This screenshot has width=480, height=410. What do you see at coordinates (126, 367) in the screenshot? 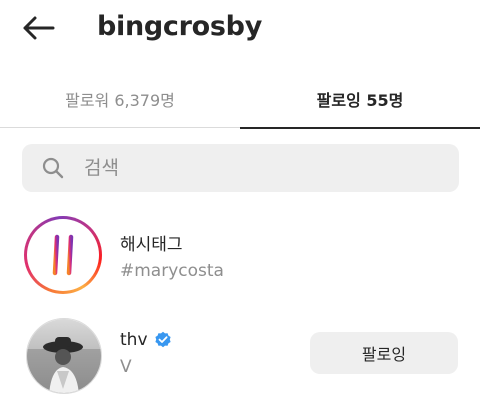
I see `user-full-name: V` at bounding box center [126, 367].